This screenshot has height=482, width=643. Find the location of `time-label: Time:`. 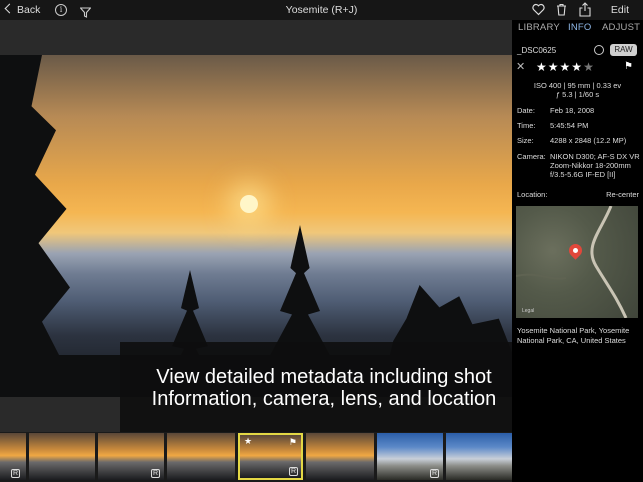

time-label: Time: is located at coordinates (526, 125).